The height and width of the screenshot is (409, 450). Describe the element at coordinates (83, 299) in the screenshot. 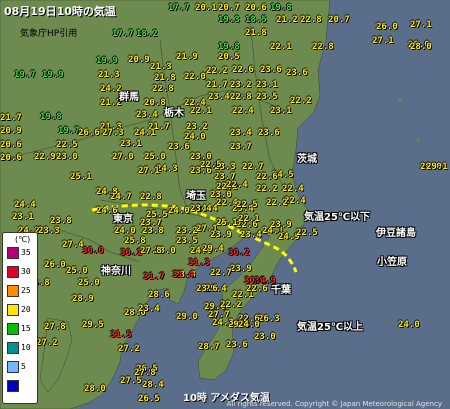

I see `temperature-reading: 28.9` at that location.